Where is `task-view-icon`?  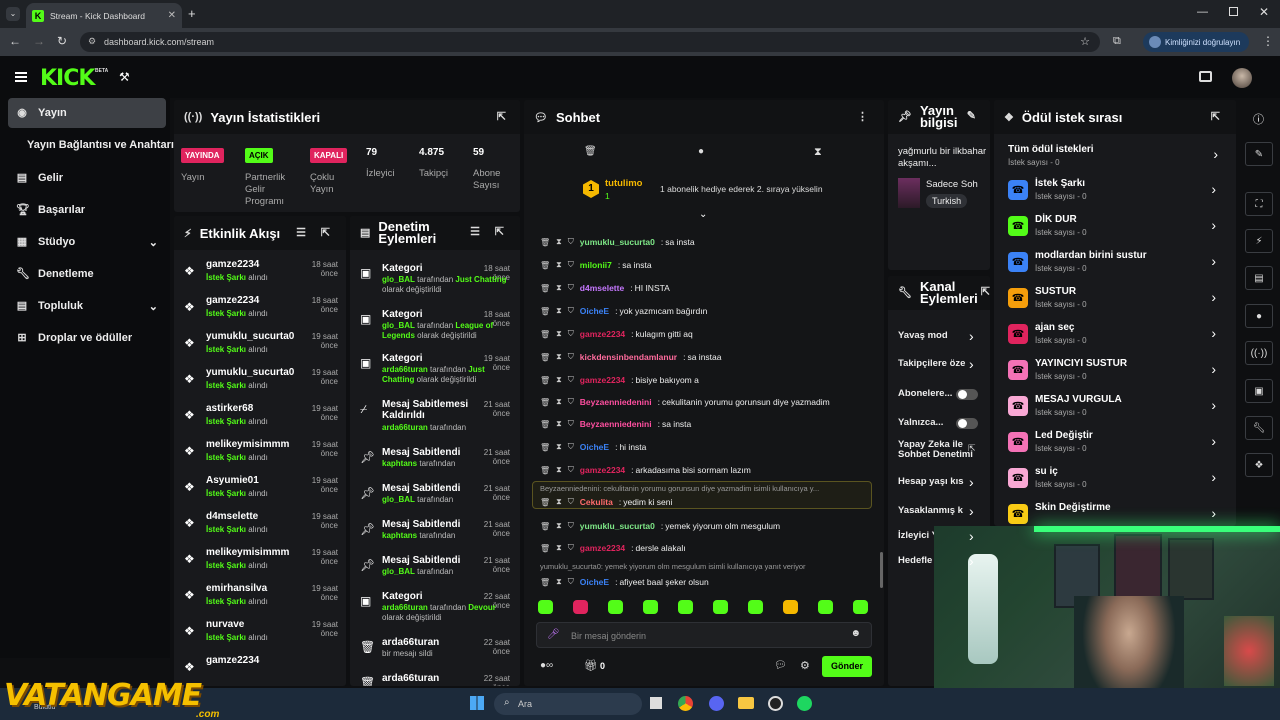
task-view-icon is located at coordinates (656, 703).